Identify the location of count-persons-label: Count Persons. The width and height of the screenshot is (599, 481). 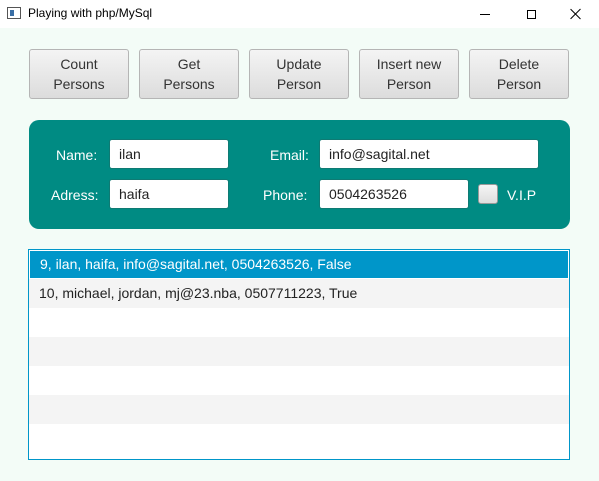
(79, 74).